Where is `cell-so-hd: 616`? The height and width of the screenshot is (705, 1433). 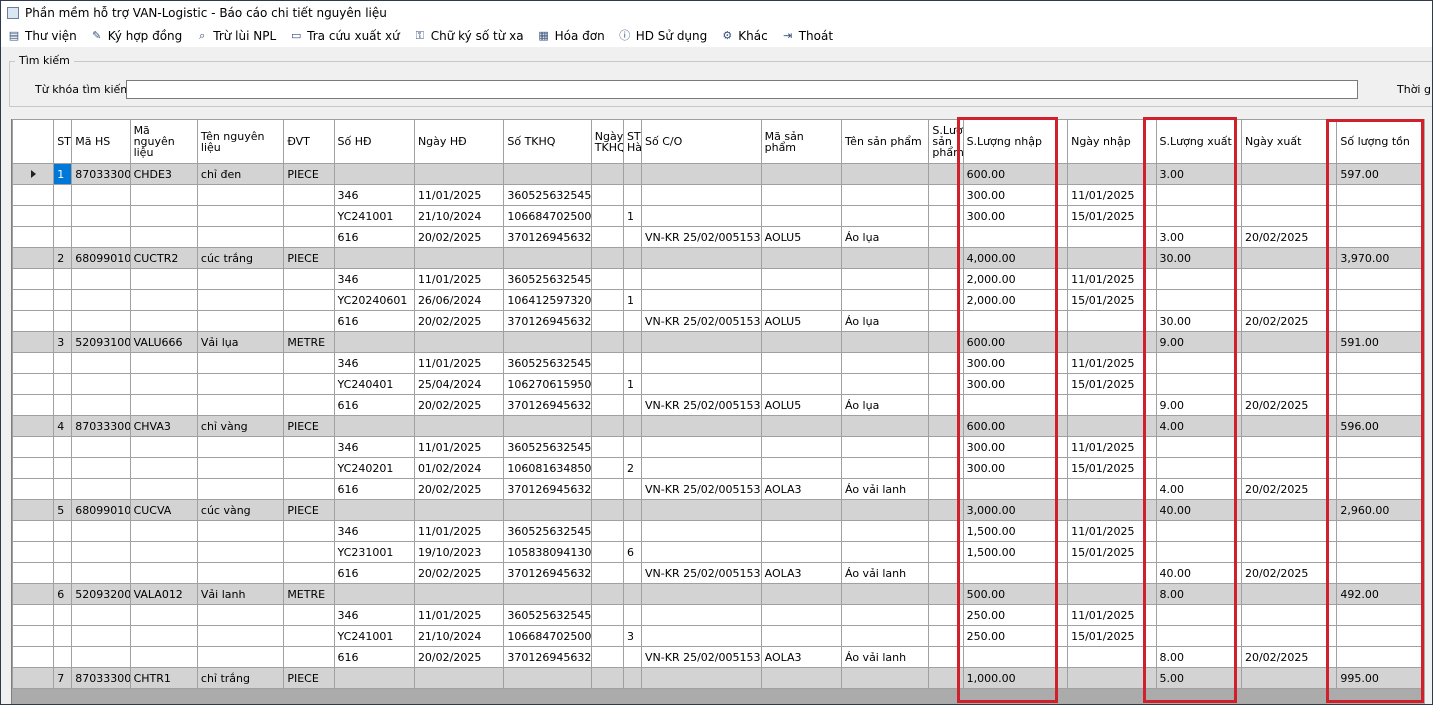 cell-so-hd: 616 is located at coordinates (374, 573).